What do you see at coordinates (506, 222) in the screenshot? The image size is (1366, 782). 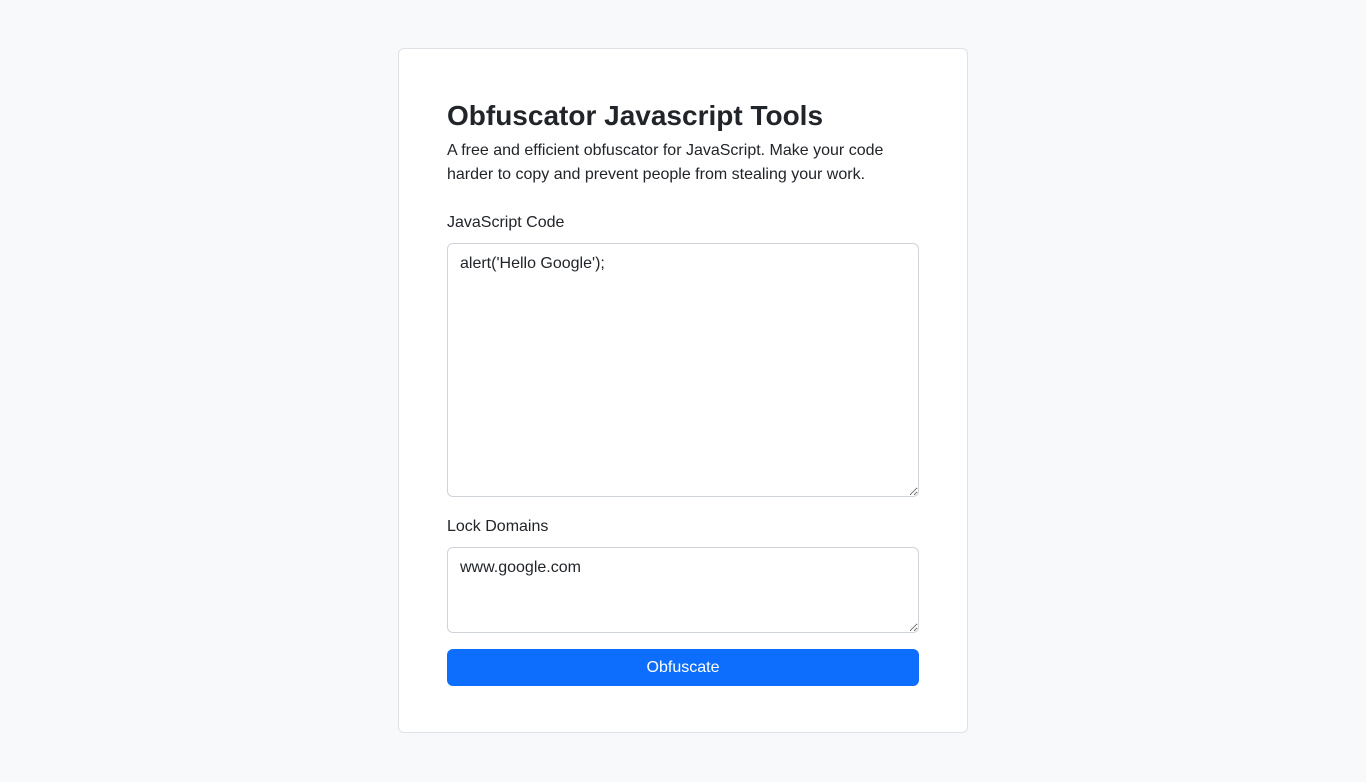 I see `javascript-code-label: JavaScript Code` at bounding box center [506, 222].